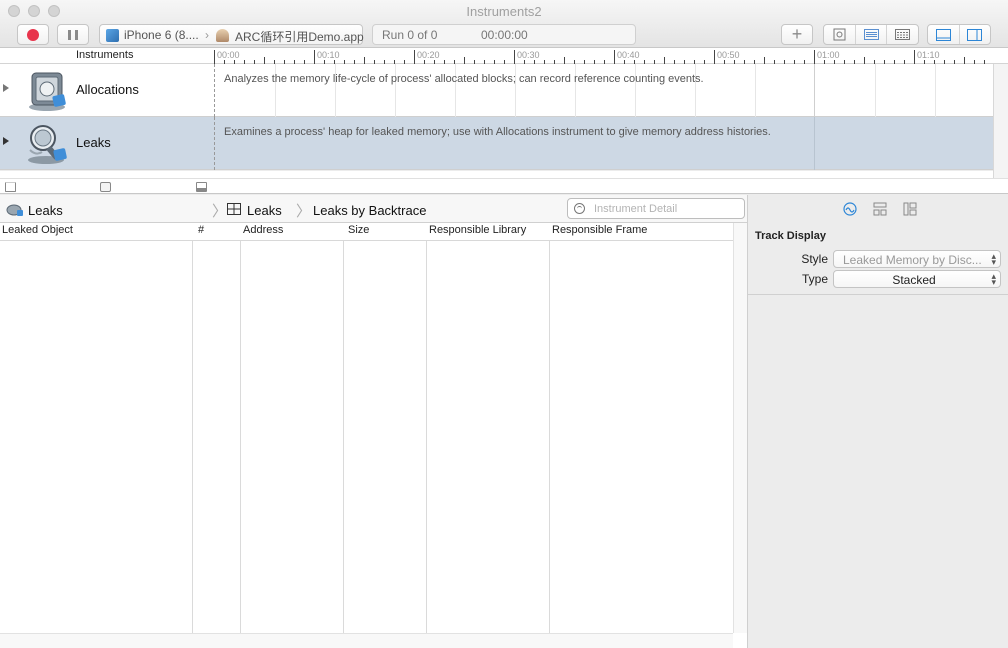 This screenshot has width=1008, height=648. I want to click on view-mode-control, so click(871, 34).